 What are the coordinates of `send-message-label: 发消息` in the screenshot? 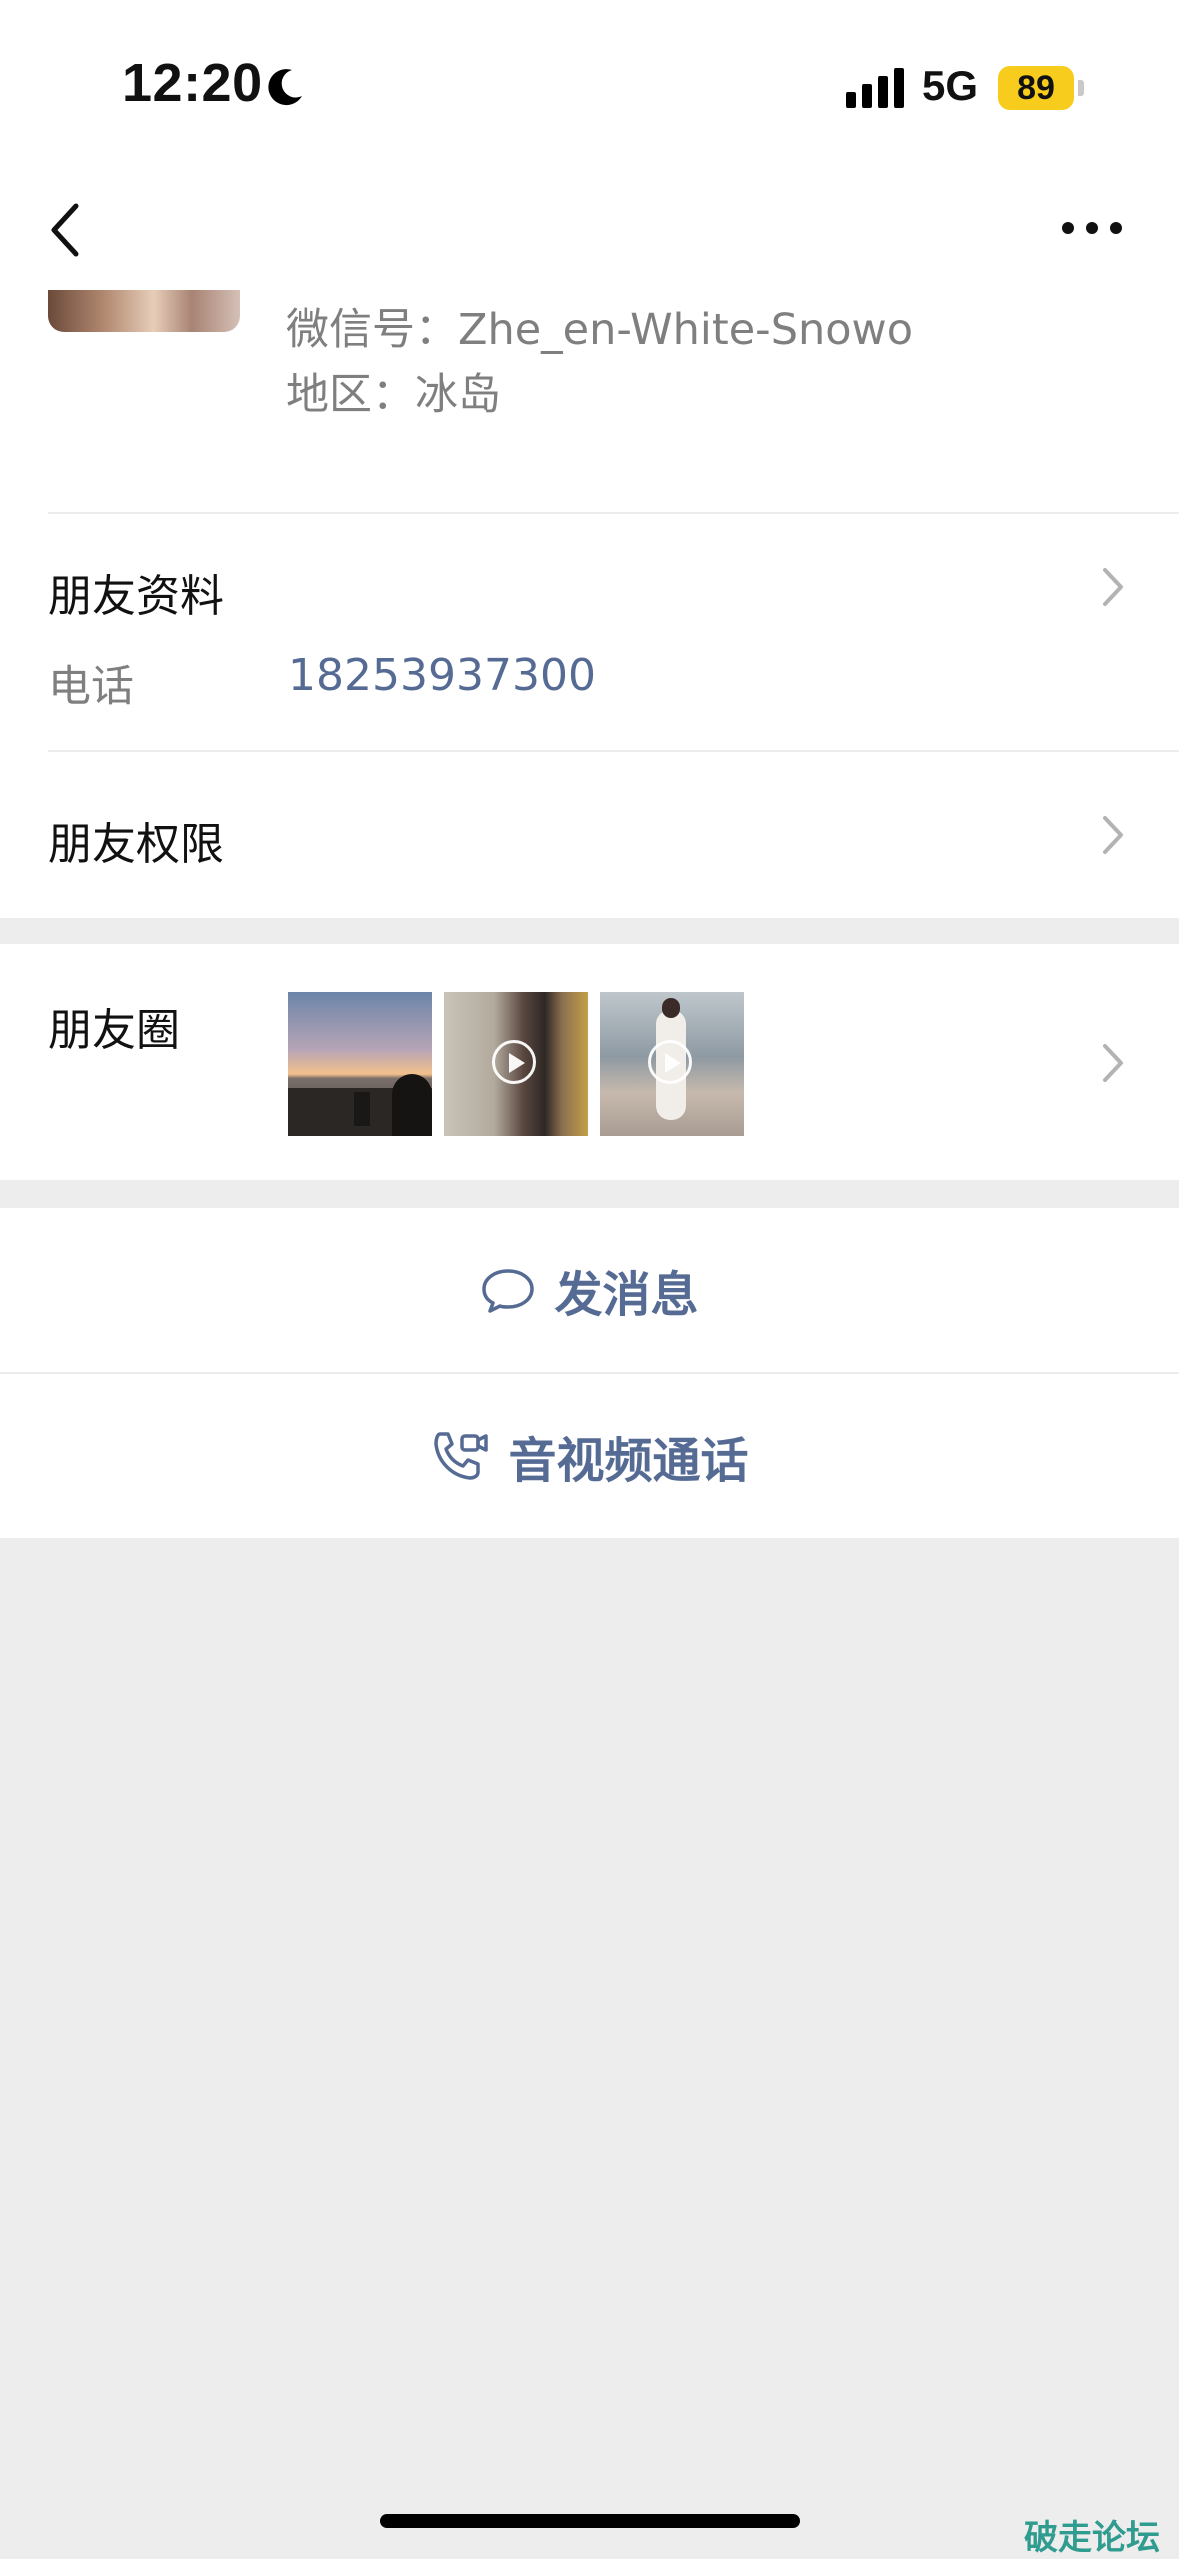 It's located at (626, 1295).